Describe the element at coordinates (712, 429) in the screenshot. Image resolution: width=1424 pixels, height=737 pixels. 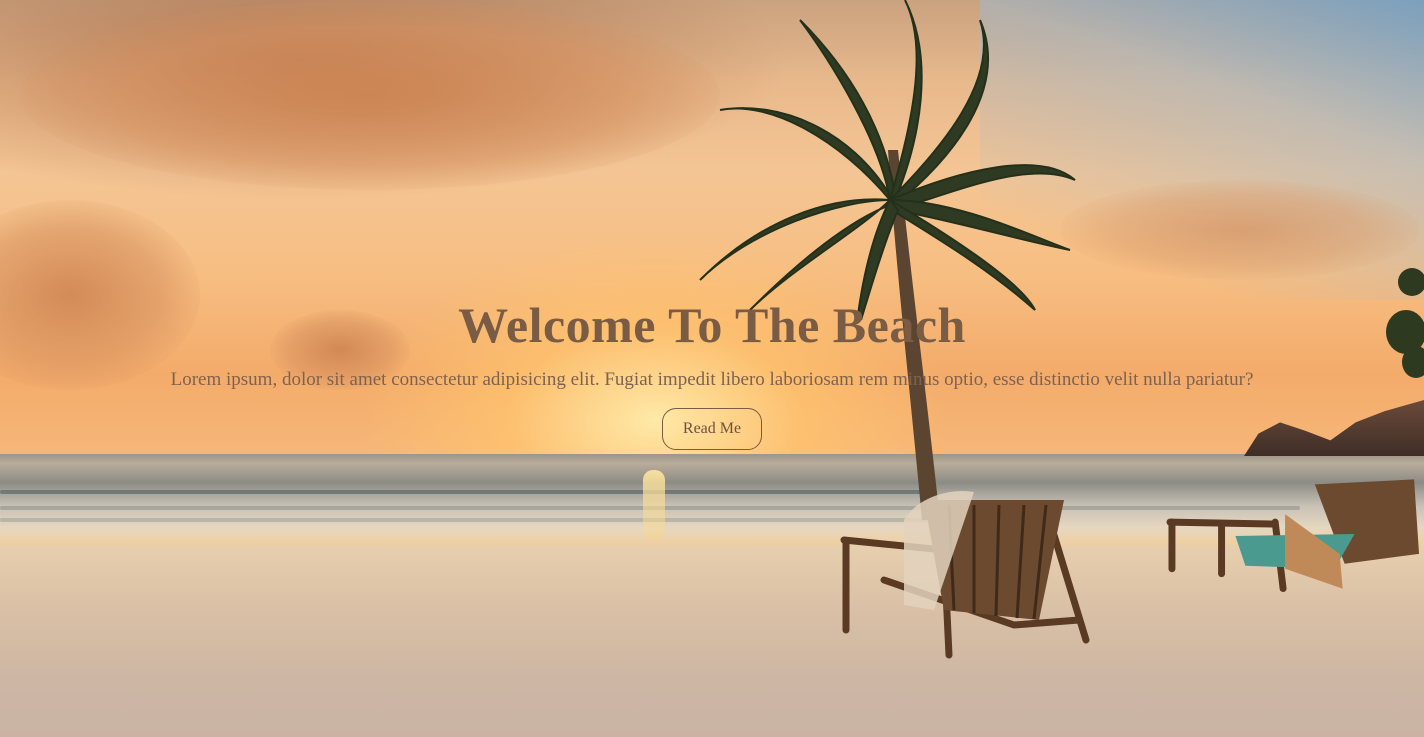
I see `read-me-button: Read Me` at that location.